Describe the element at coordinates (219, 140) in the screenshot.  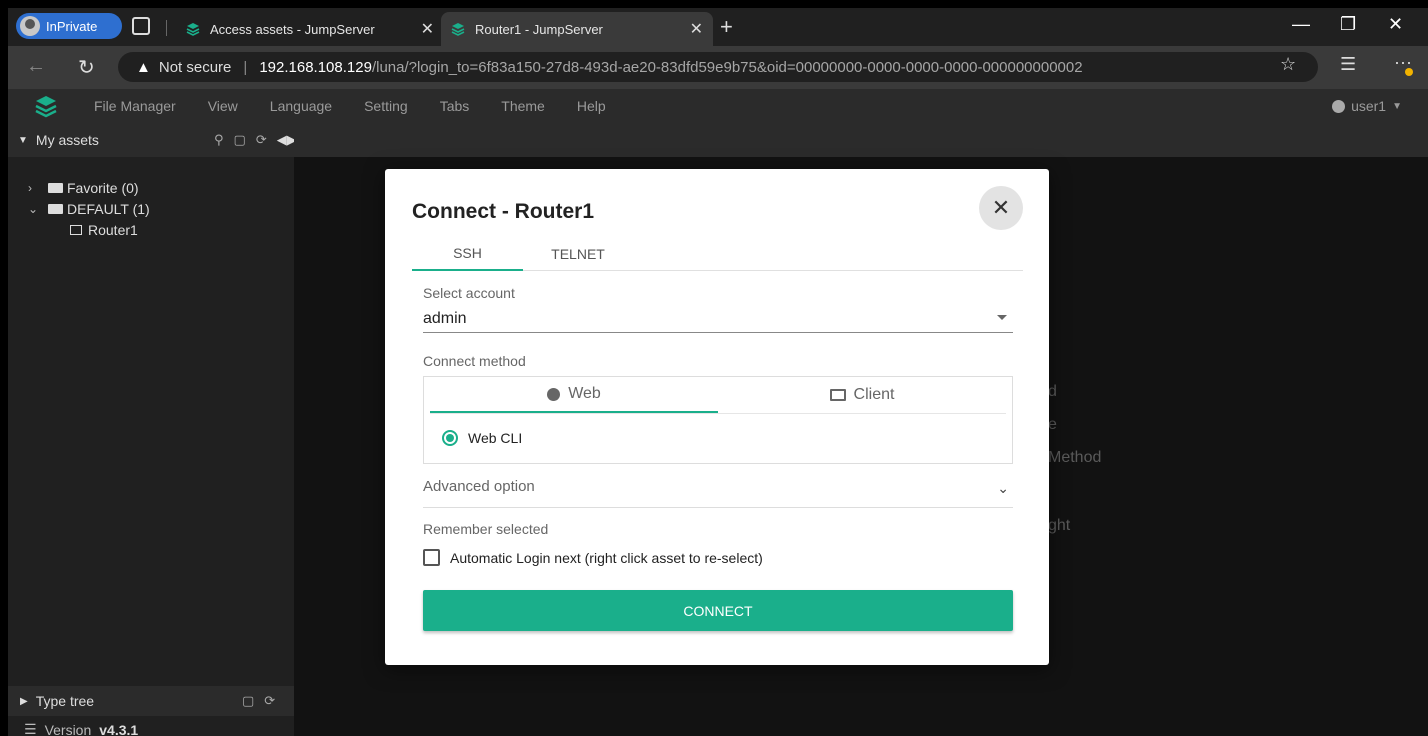
I see `search-icon: ⚲` at that location.